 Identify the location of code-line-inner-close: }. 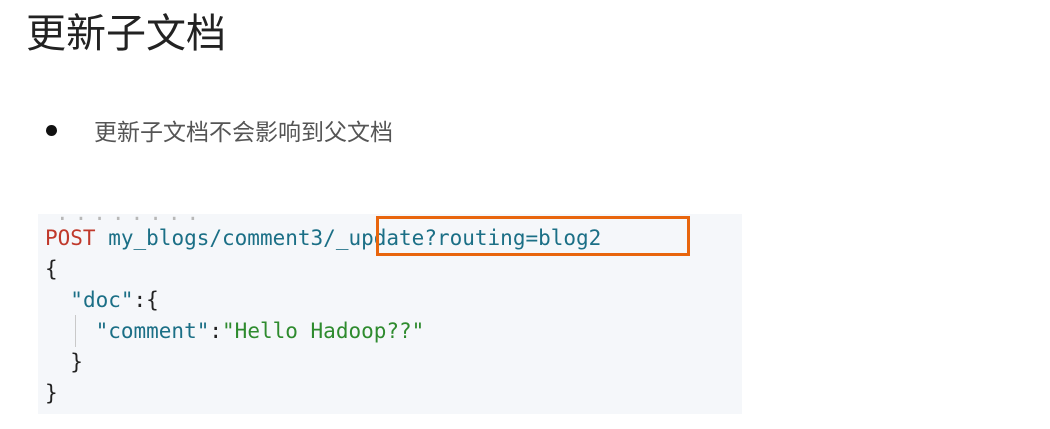
(64, 362).